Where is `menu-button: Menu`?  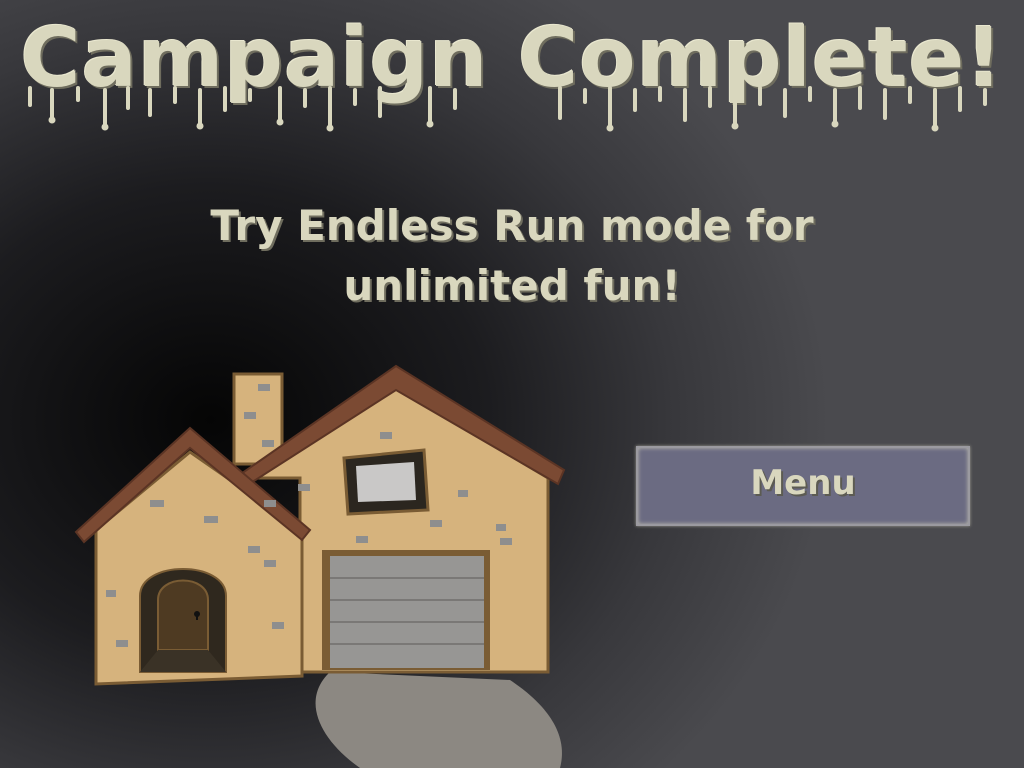
menu-button: Menu is located at coordinates (803, 486).